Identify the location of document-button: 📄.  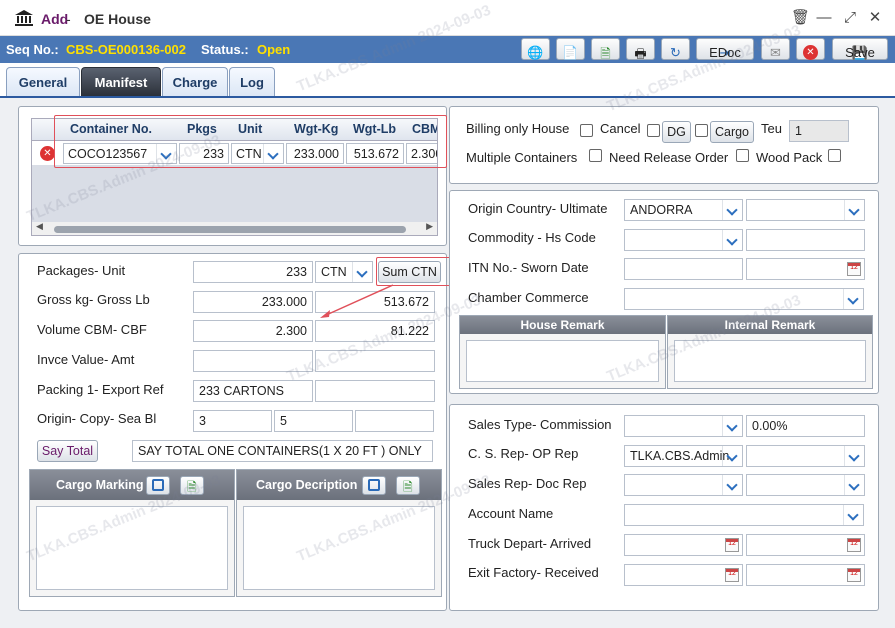
(570, 49).